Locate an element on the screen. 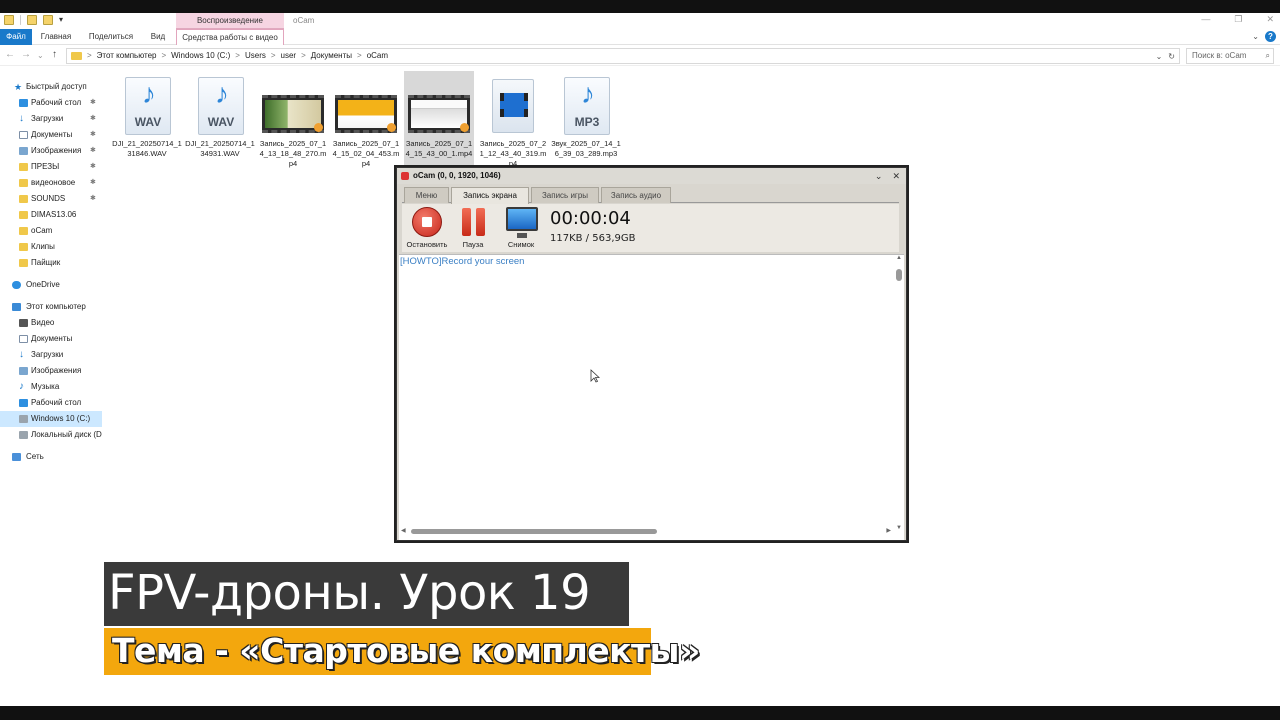 The width and height of the screenshot is (1280, 720). scroll-up-icon: ▲ is located at coordinates (899, 258).